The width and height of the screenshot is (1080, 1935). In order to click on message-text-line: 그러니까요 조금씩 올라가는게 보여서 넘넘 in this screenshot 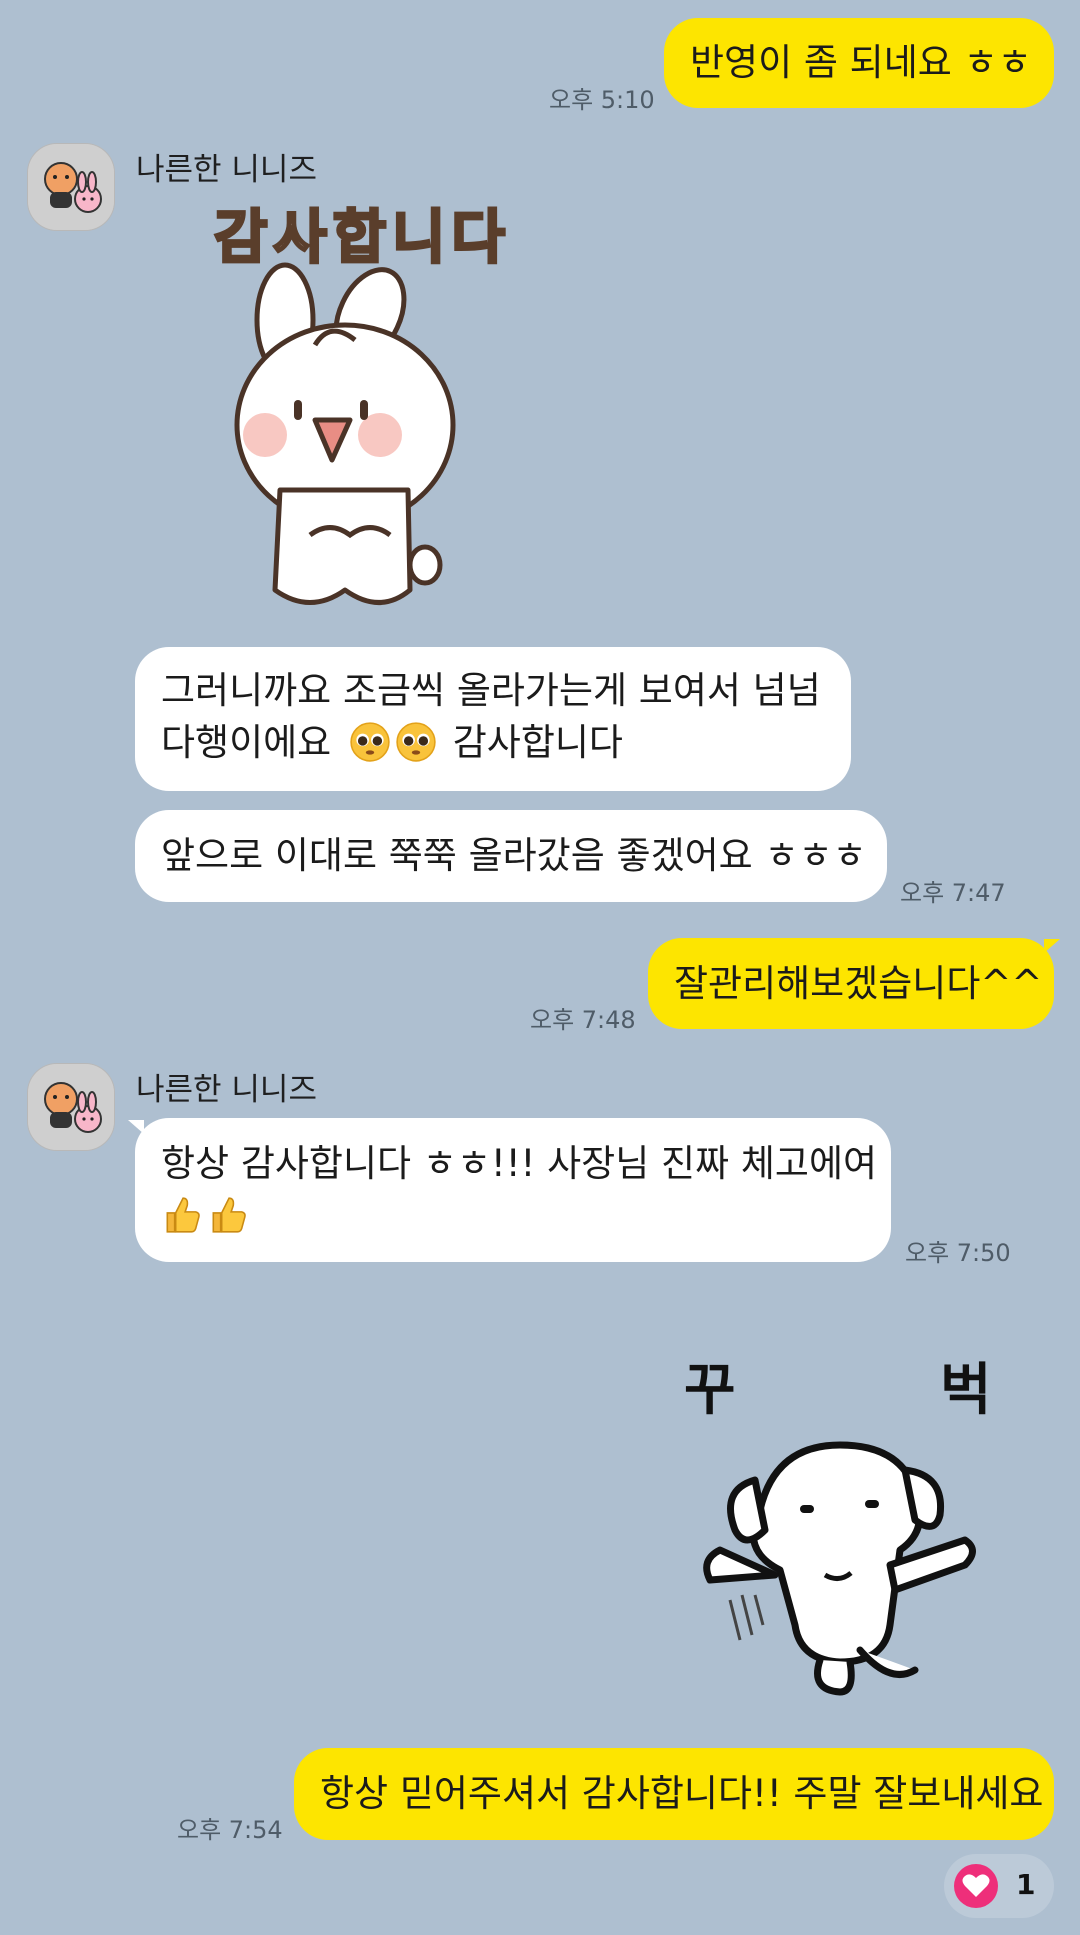, I will do `click(491, 690)`.